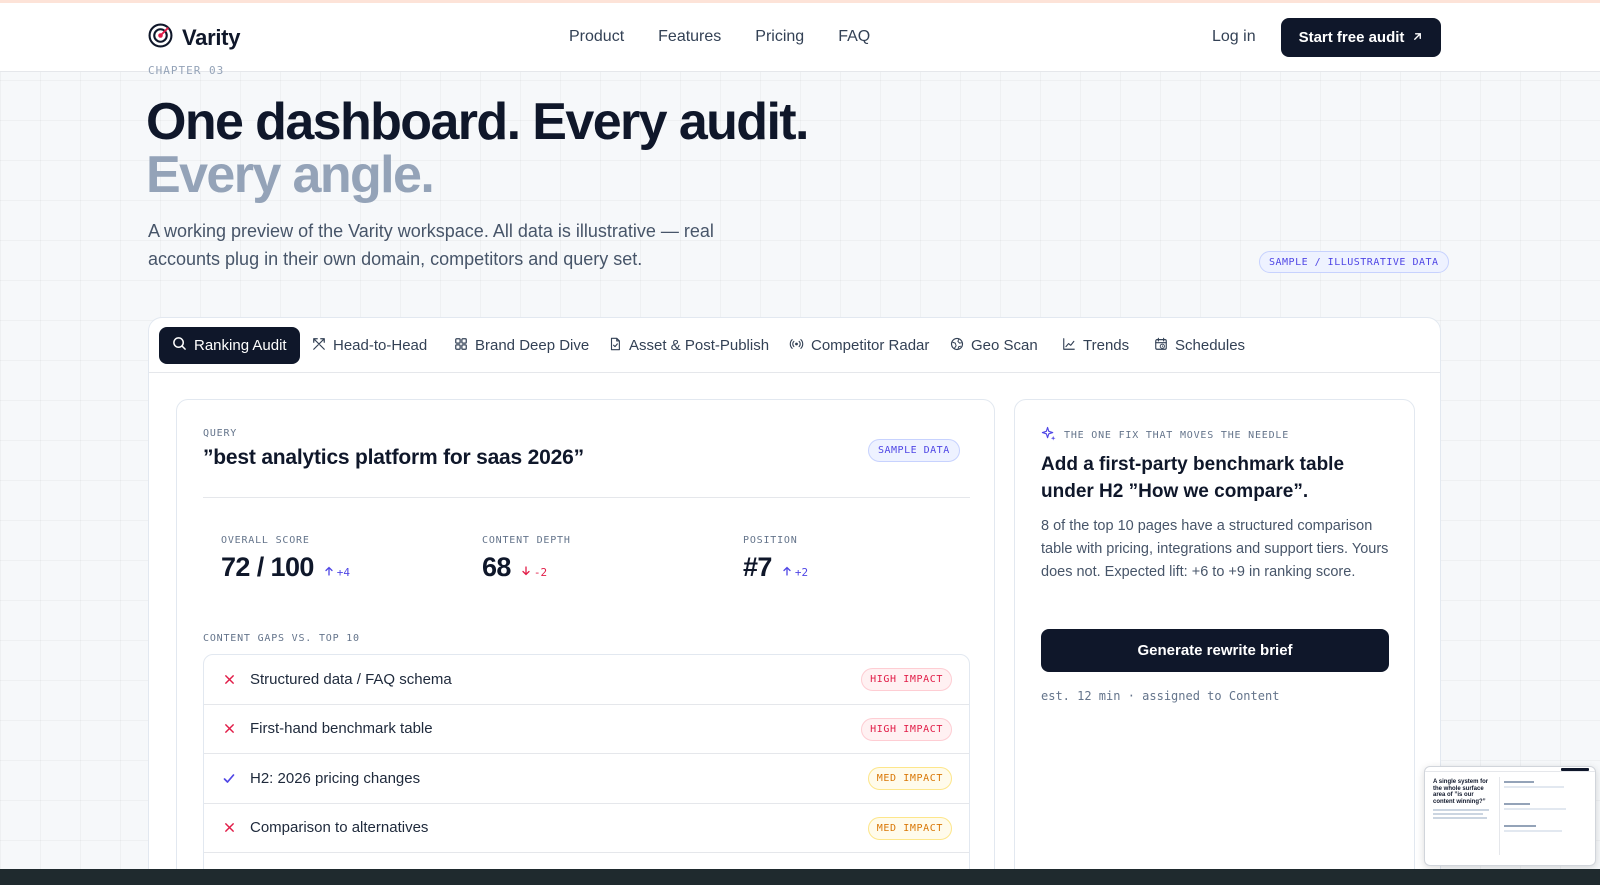 The image size is (1600, 885). Describe the element at coordinates (380, 345) in the screenshot. I see `tab-label: Head-to-Head` at that location.